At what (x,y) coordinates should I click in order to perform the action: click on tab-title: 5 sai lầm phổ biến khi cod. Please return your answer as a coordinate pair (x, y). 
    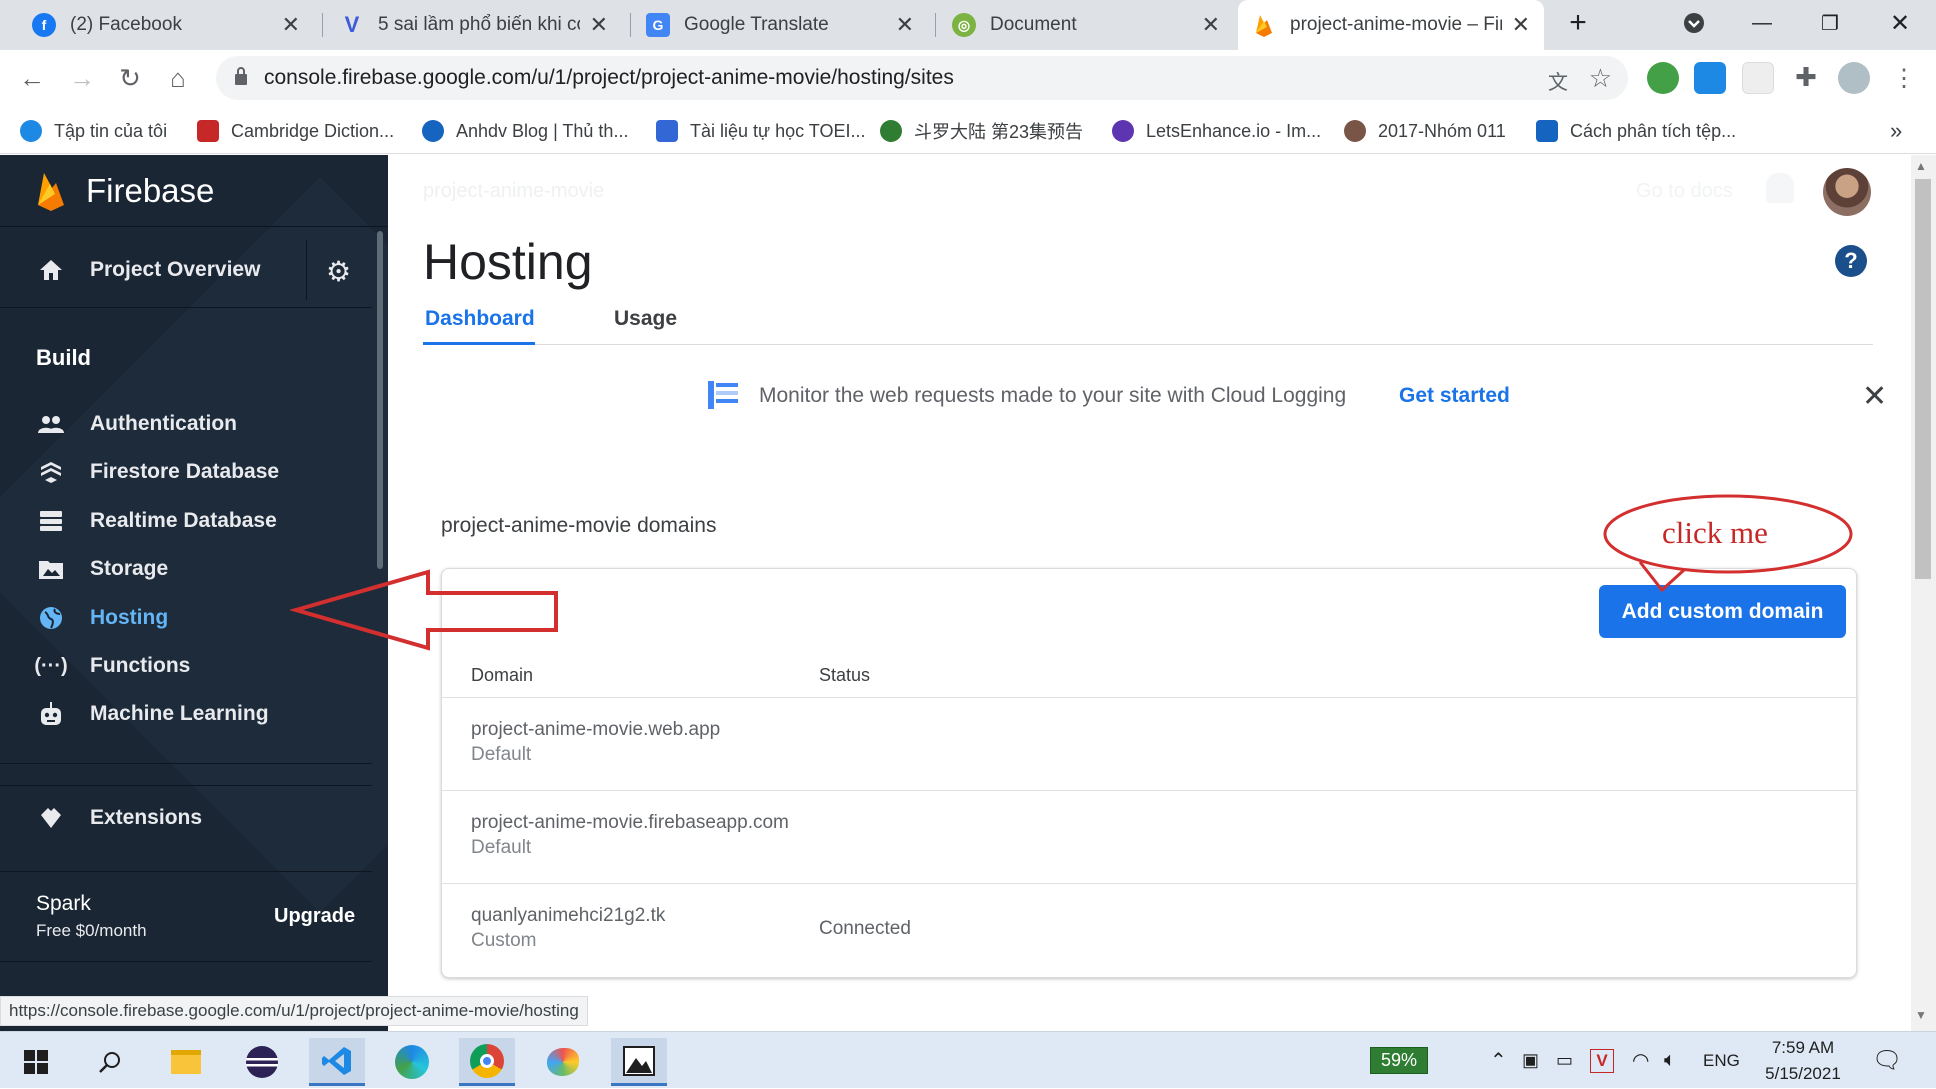
    Looking at the image, I should click on (479, 24).